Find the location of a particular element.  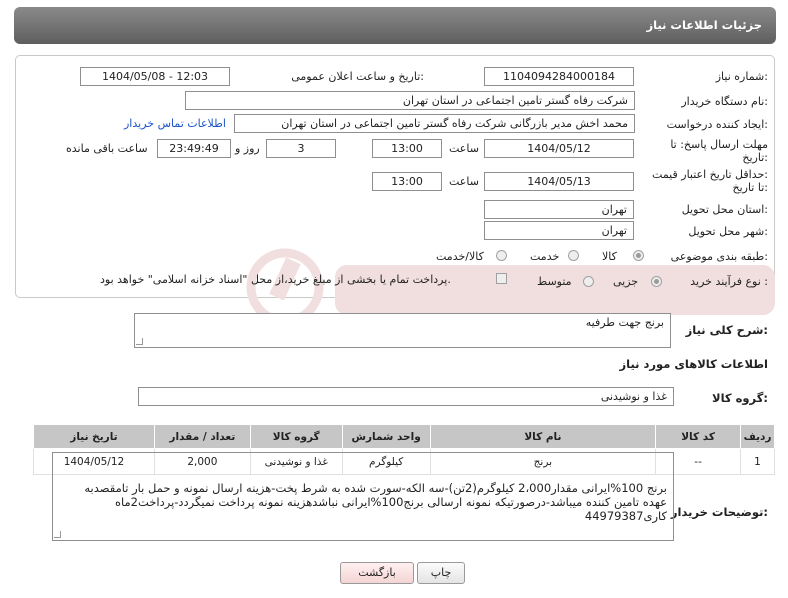

col-code: کد کالا is located at coordinates (698, 436).